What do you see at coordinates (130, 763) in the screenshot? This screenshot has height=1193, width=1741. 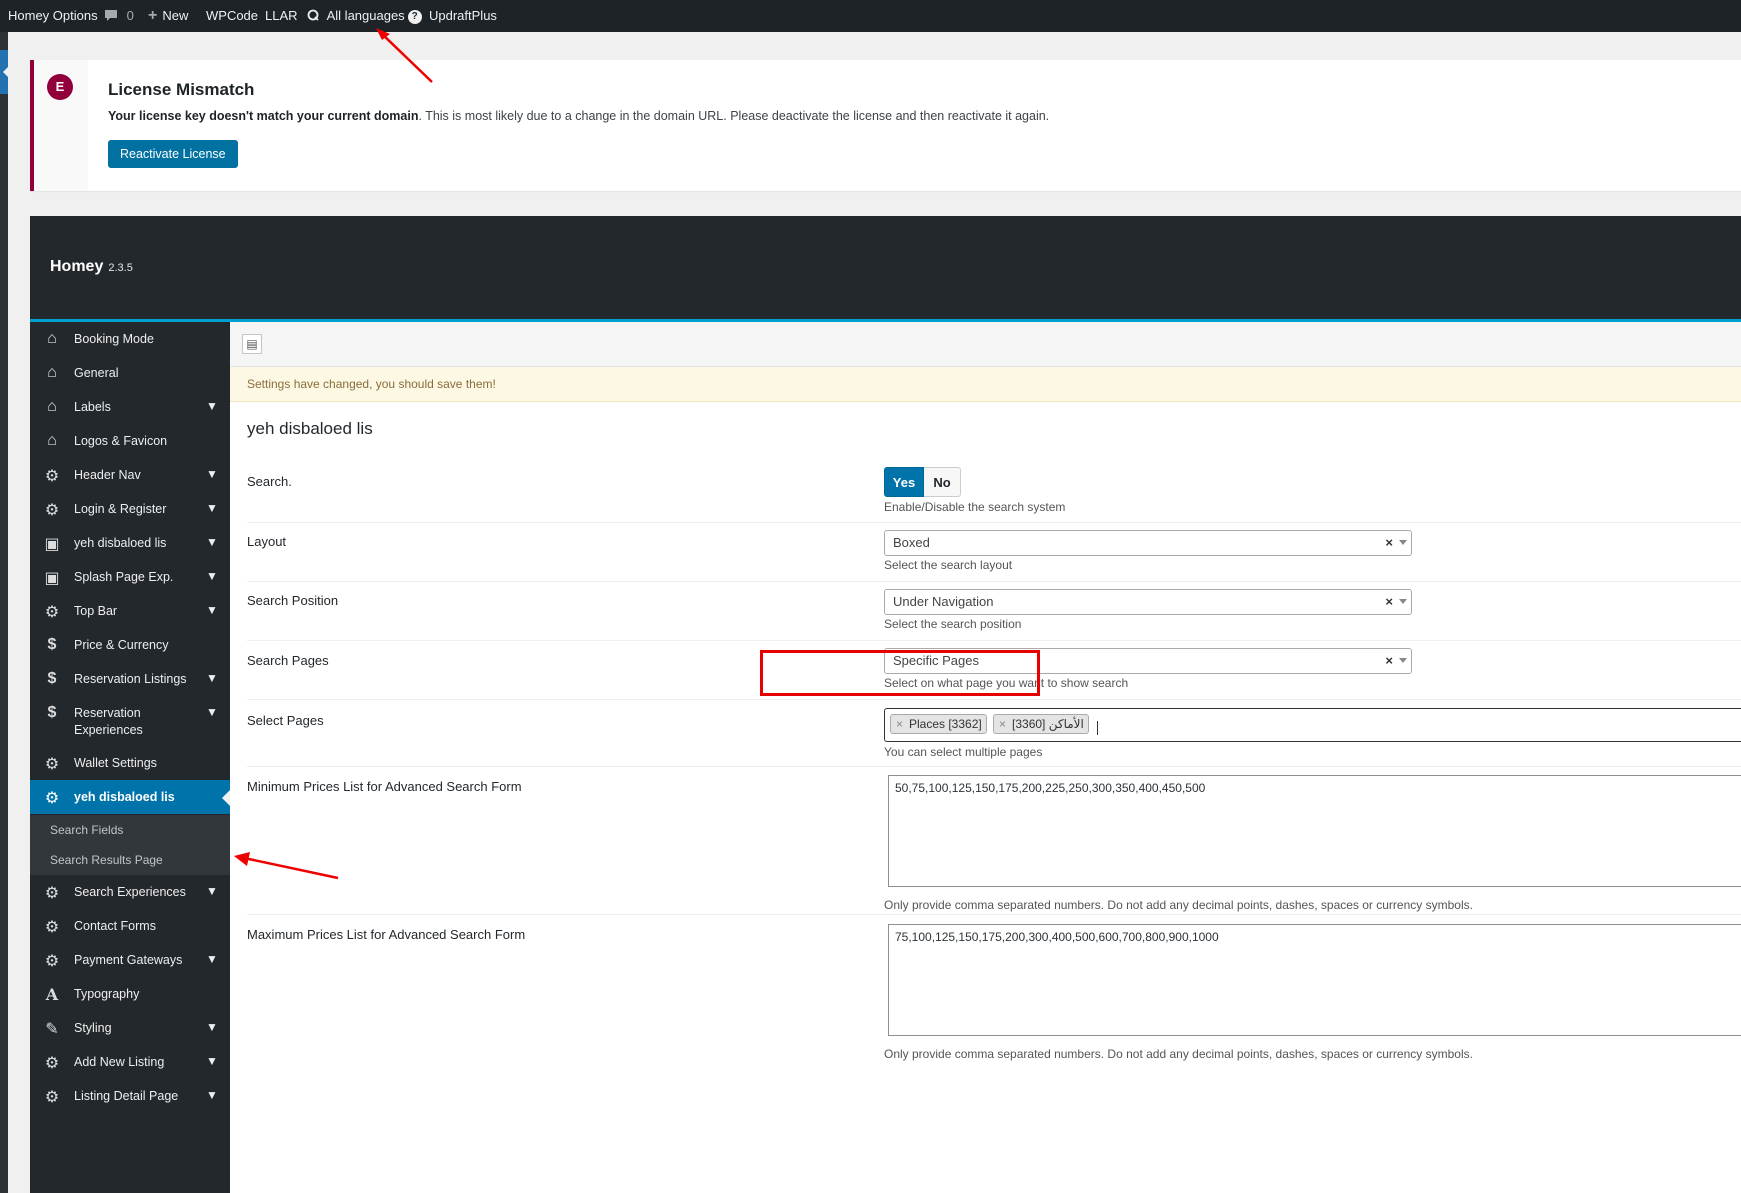 I see `menu-item-wallet-settings: ⚙ Wallet Settings` at bounding box center [130, 763].